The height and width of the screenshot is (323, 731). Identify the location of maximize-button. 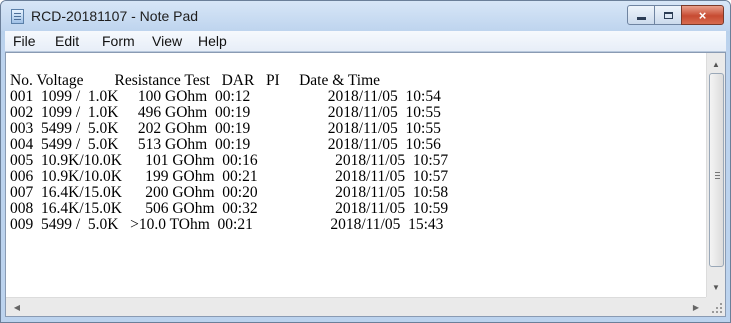
(668, 15).